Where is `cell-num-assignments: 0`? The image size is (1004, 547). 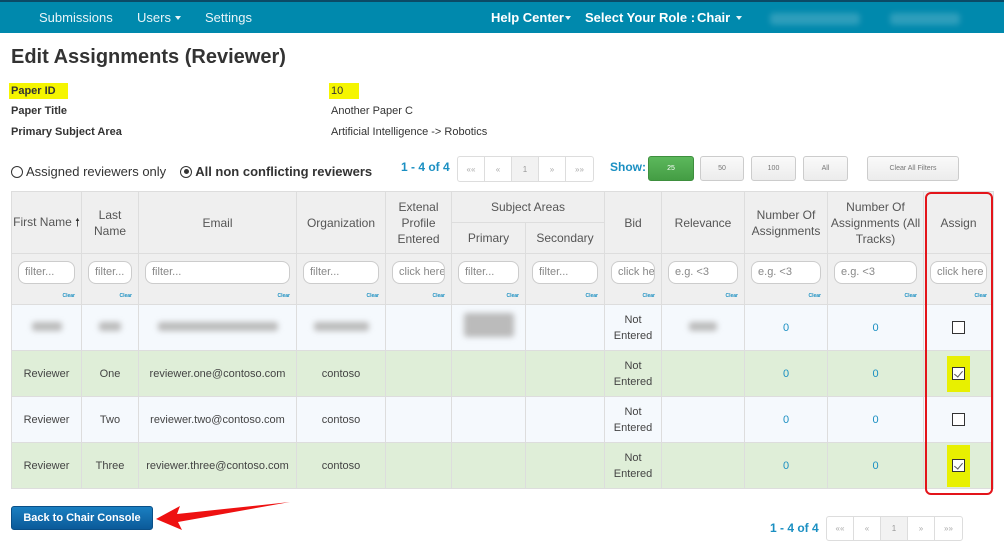
cell-num-assignments: 0 is located at coordinates (786, 465).